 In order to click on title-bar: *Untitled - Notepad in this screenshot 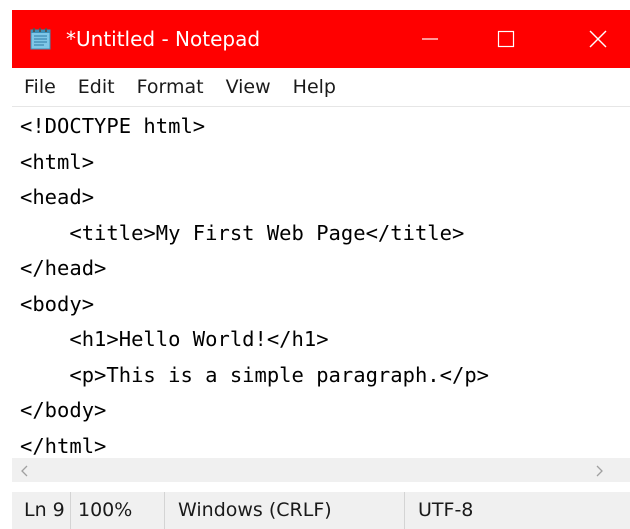, I will do `click(321, 39)`.